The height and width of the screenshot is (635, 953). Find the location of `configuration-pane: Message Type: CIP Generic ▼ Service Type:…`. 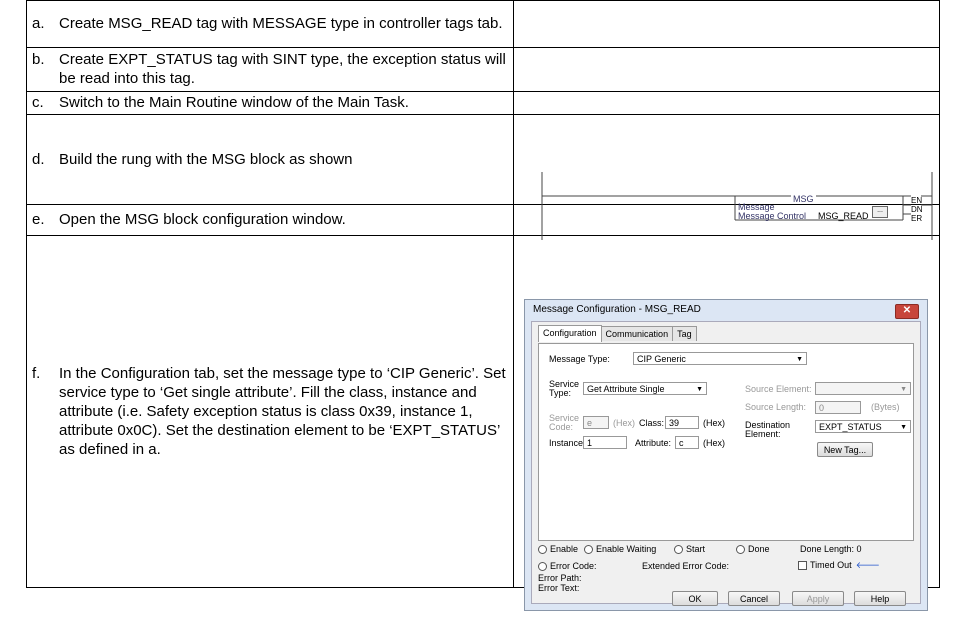

configuration-pane: Message Type: CIP Generic ▼ Service Type:… is located at coordinates (726, 442).